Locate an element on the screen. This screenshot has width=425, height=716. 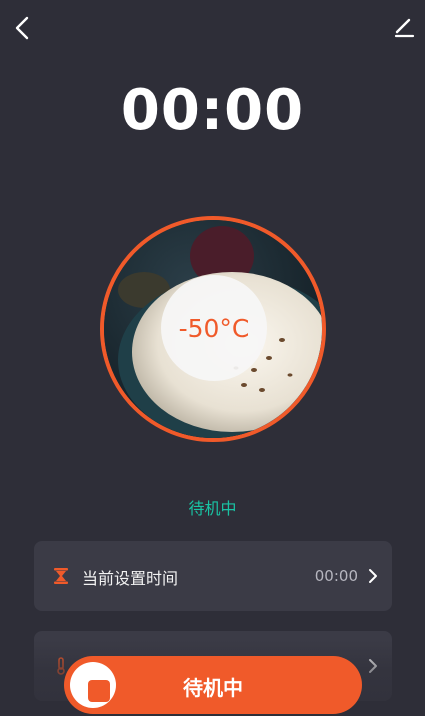
standby-button: 待机中 is located at coordinates (213, 685).